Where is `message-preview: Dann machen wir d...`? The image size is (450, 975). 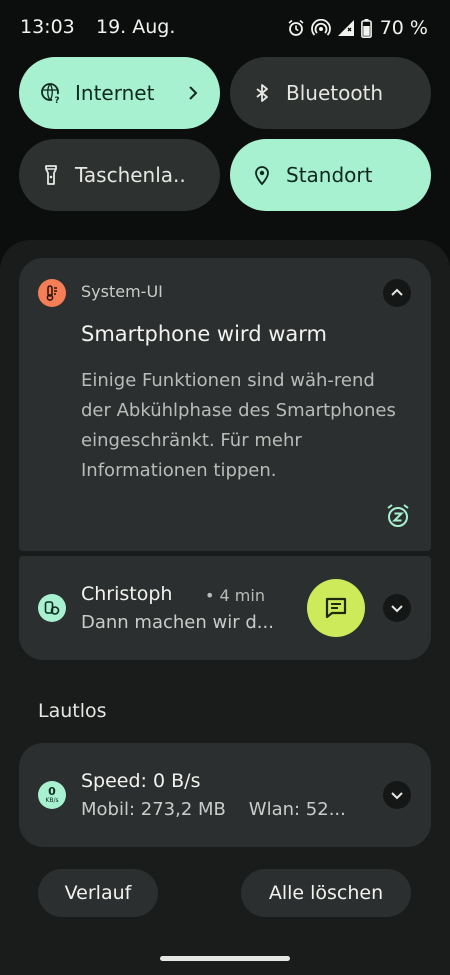
message-preview: Dann machen wir d... is located at coordinates (177, 622).